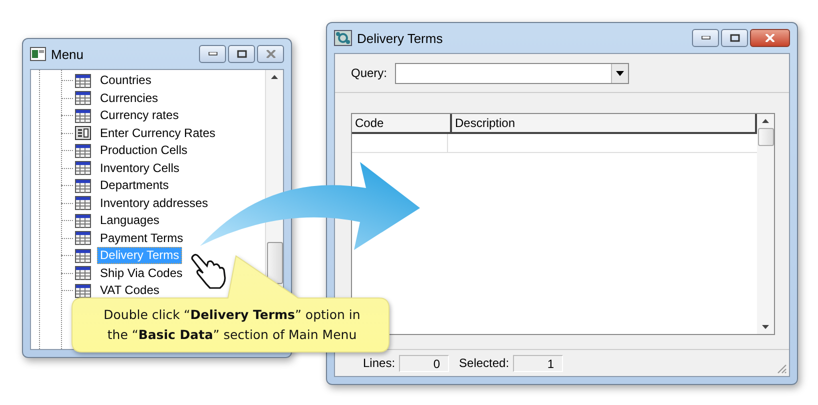 The image size is (818, 405). I want to click on query-label: Query:, so click(369, 73).